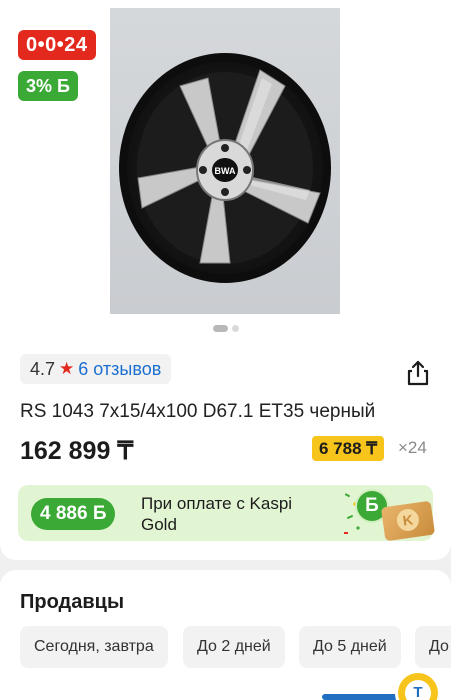 The height and width of the screenshot is (700, 451). I want to click on kaspi-bonus-amount: 4 886 Б, so click(73, 514).